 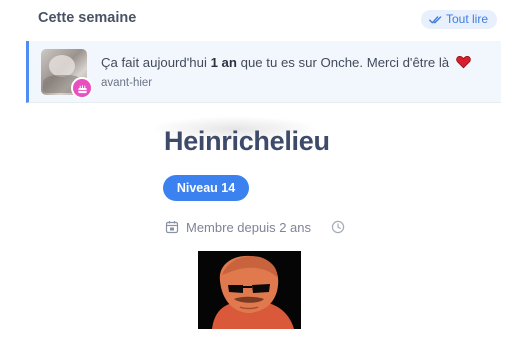 What do you see at coordinates (435, 19) in the screenshot?
I see `double-check-icon` at bounding box center [435, 19].